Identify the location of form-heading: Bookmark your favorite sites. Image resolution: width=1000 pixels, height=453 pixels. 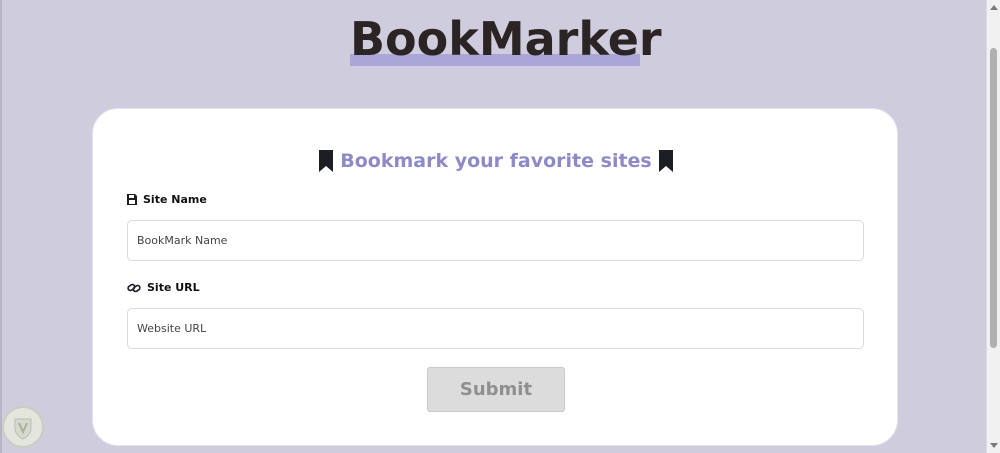
(496, 161).